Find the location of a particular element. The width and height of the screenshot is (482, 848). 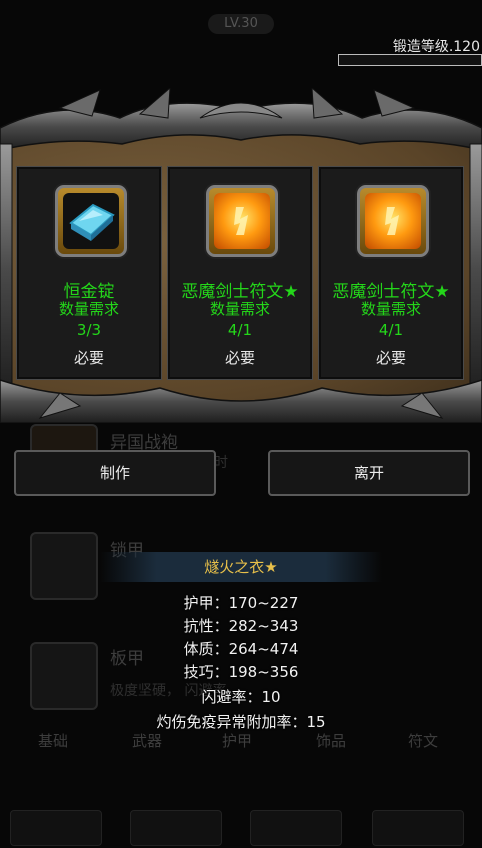

stat-skill: 技巧：198~356 is located at coordinates (241, 672).